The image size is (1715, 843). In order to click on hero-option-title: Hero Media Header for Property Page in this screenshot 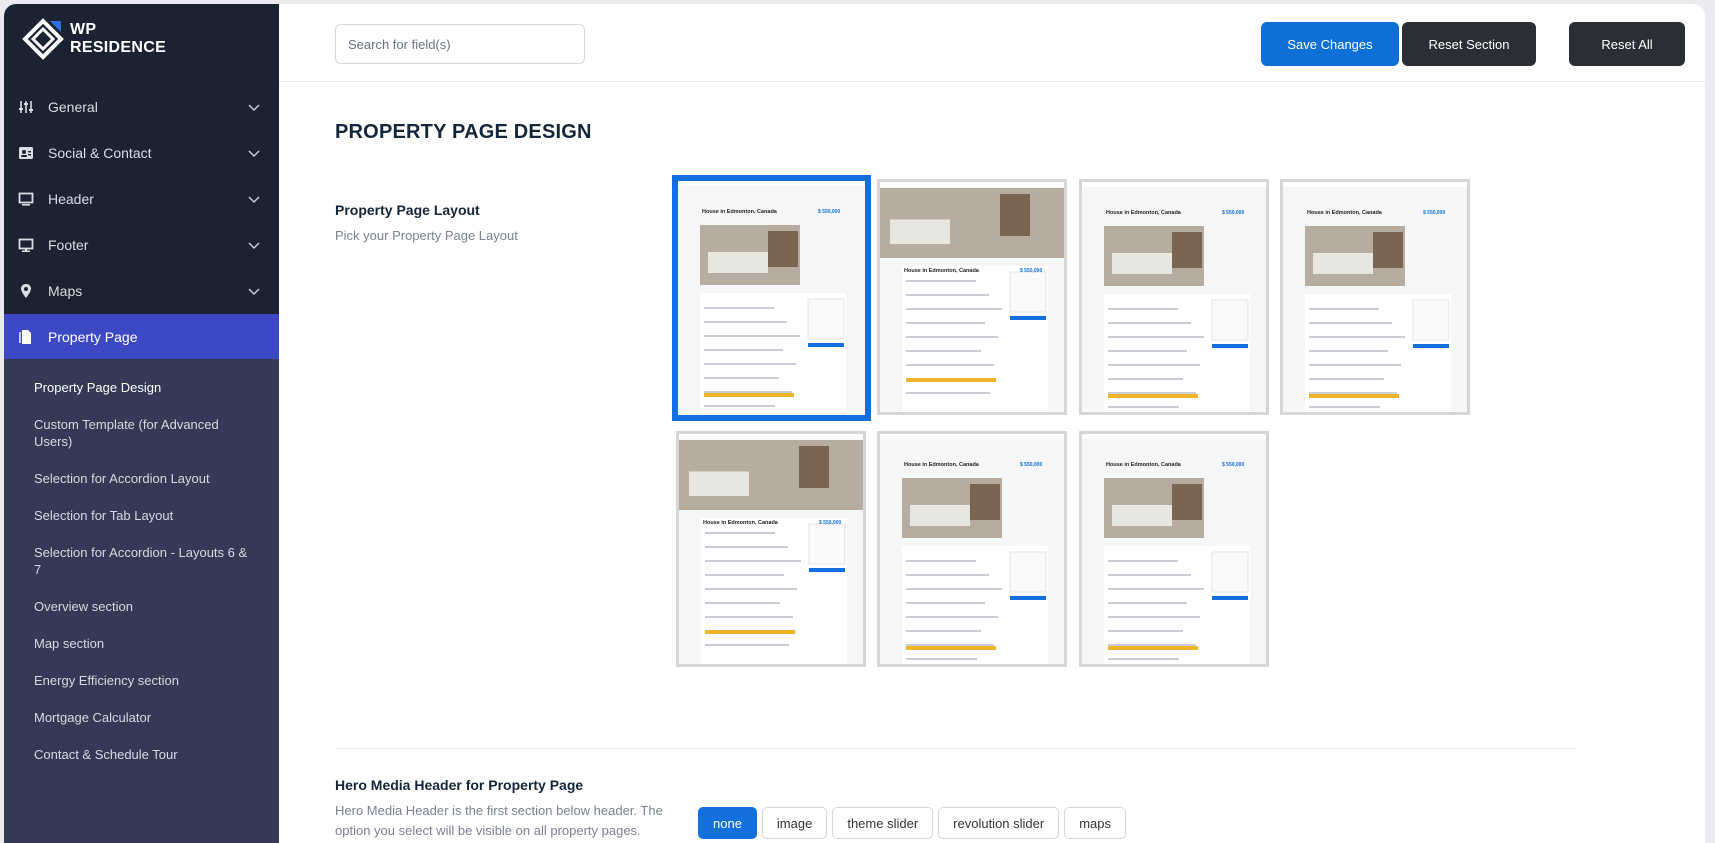, I will do `click(459, 785)`.